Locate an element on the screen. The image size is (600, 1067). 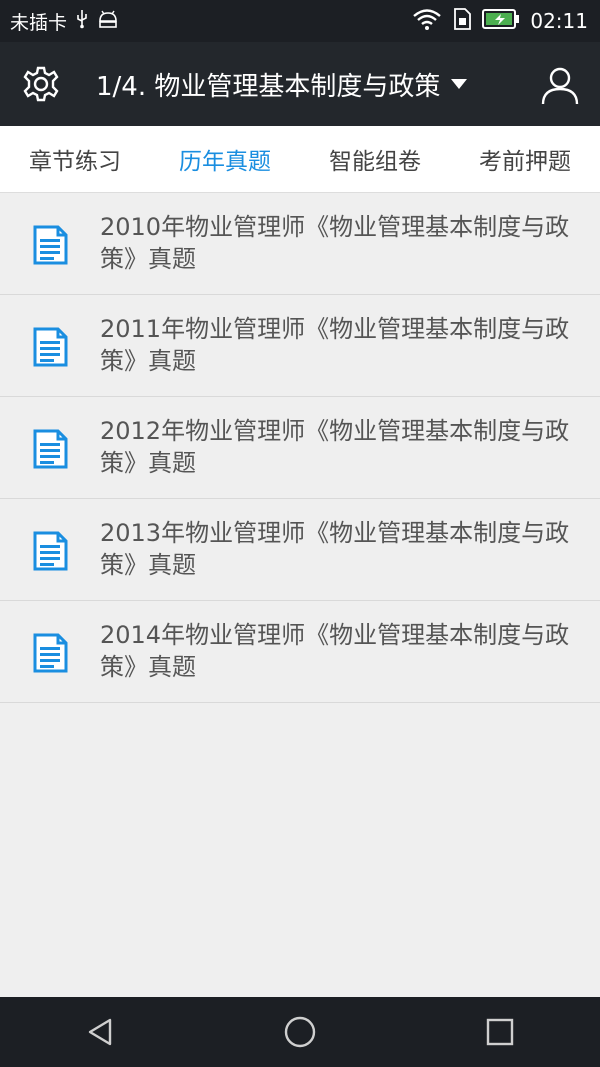
list-item: 2012年物业管理师《物业管理基本制度与政策》真题 is located at coordinates (300, 448).